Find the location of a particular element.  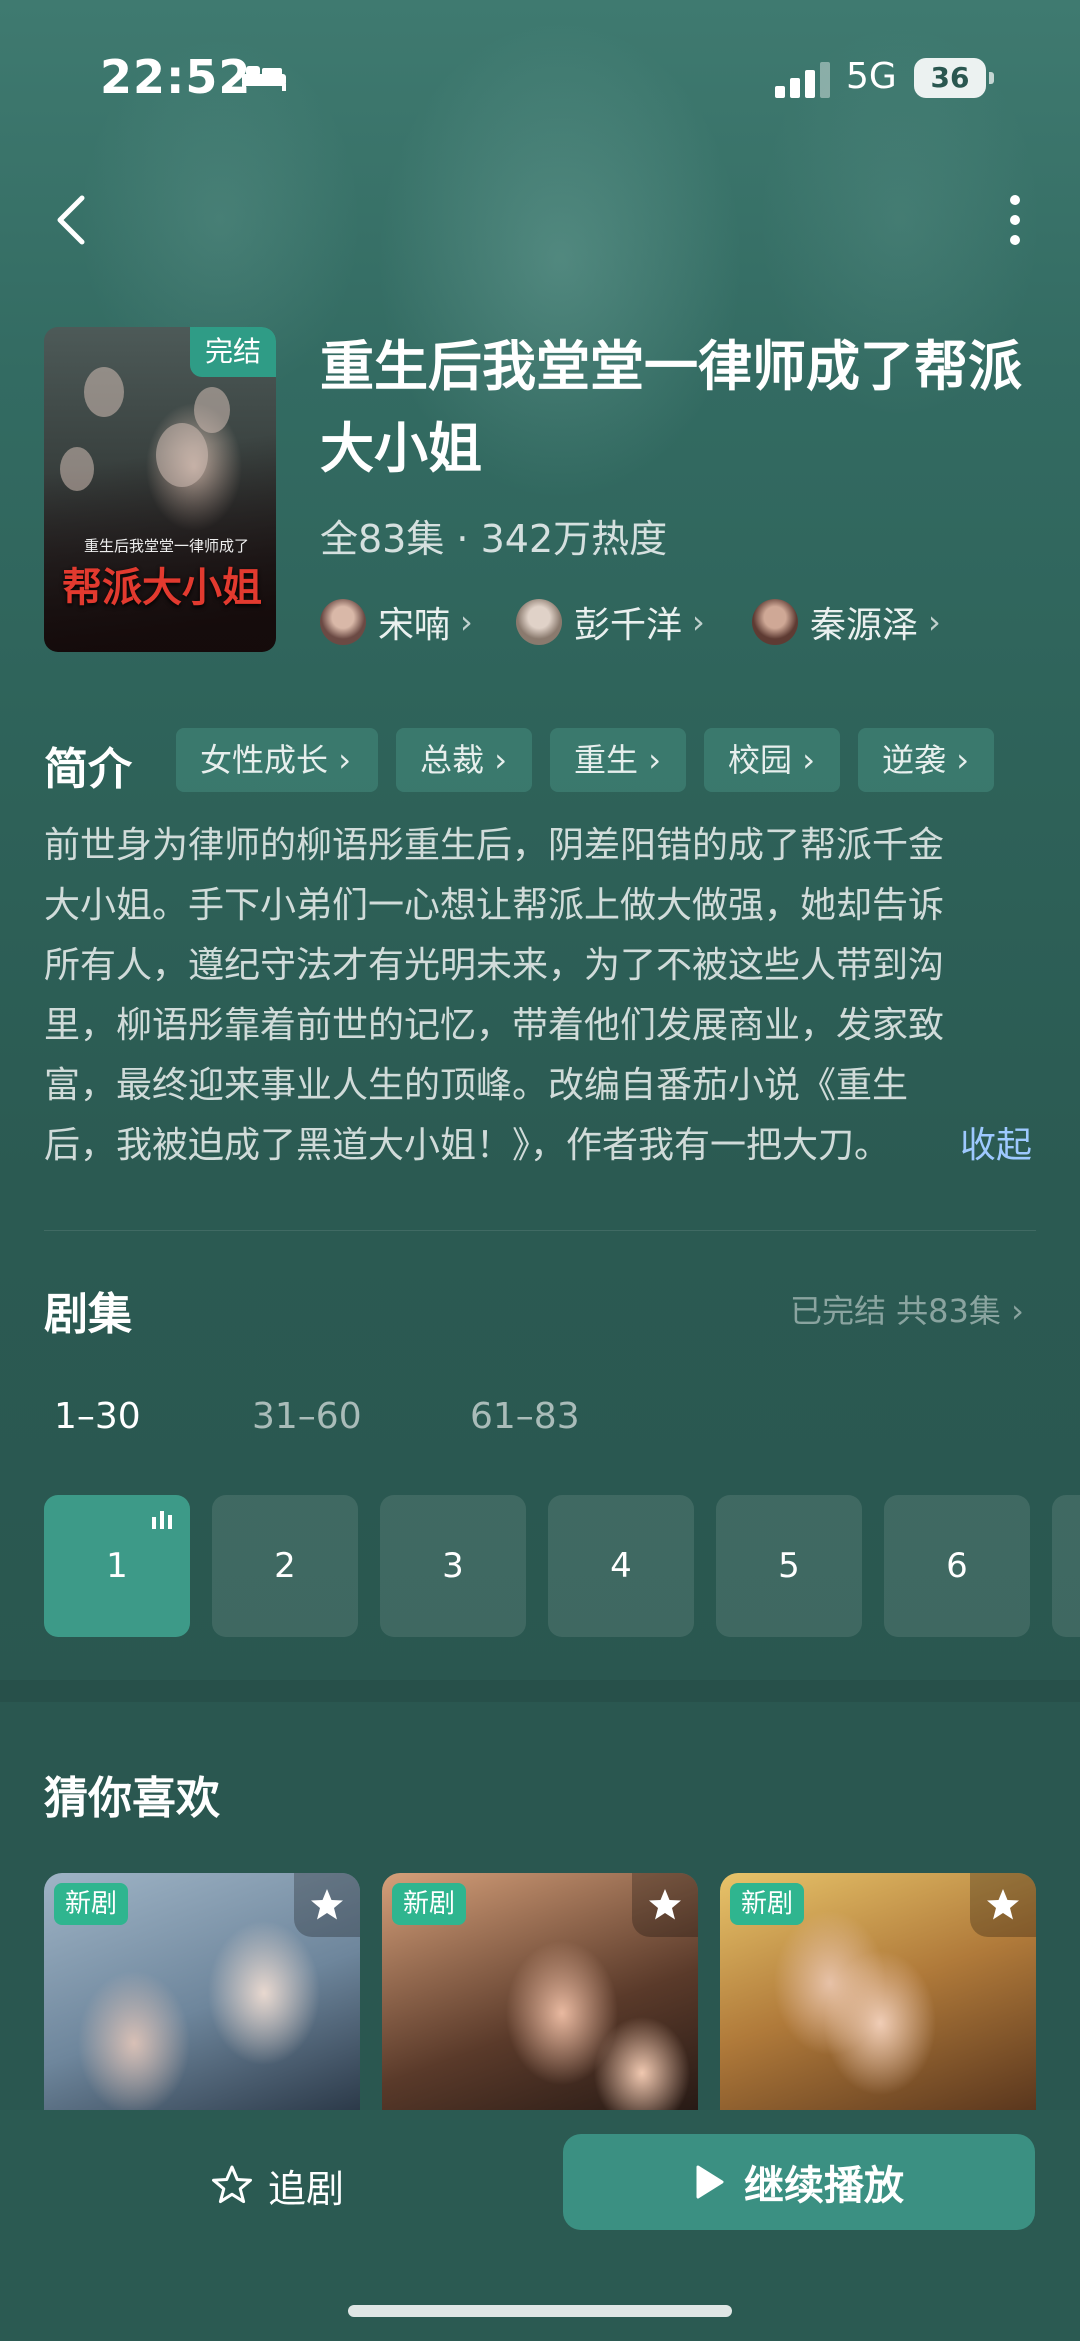

cast-item: 宋喃 › is located at coordinates (396, 622).